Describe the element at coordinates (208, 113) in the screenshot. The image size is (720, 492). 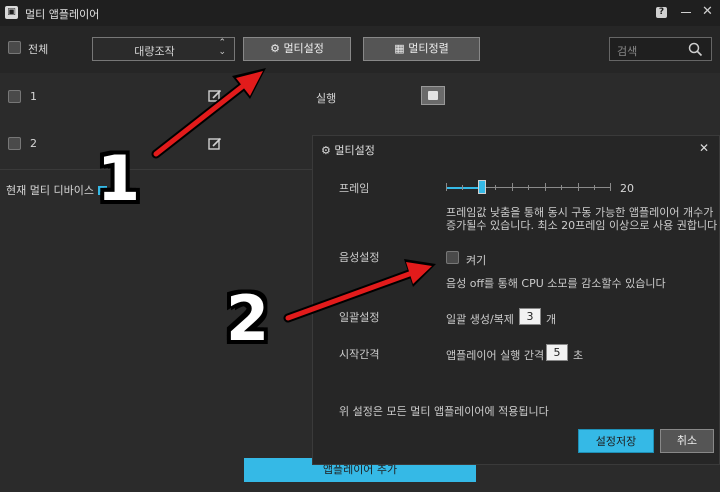
I see `arrow-to-multi-settings` at that location.